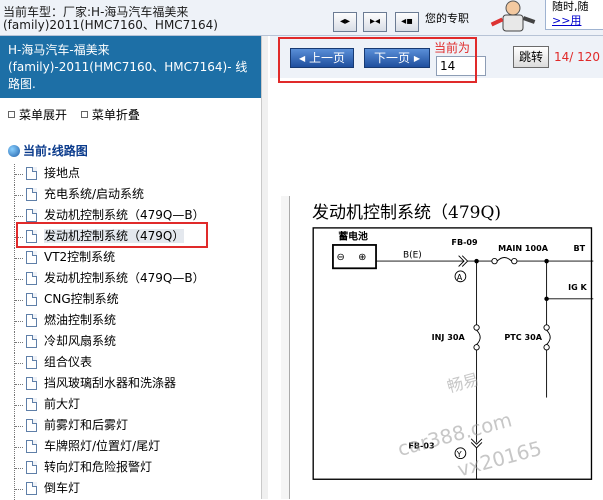 Image resolution: width=603 pixels, height=500 pixels. Describe the element at coordinates (11, 114) in the screenshot. I see `expand-square-icon` at that location.